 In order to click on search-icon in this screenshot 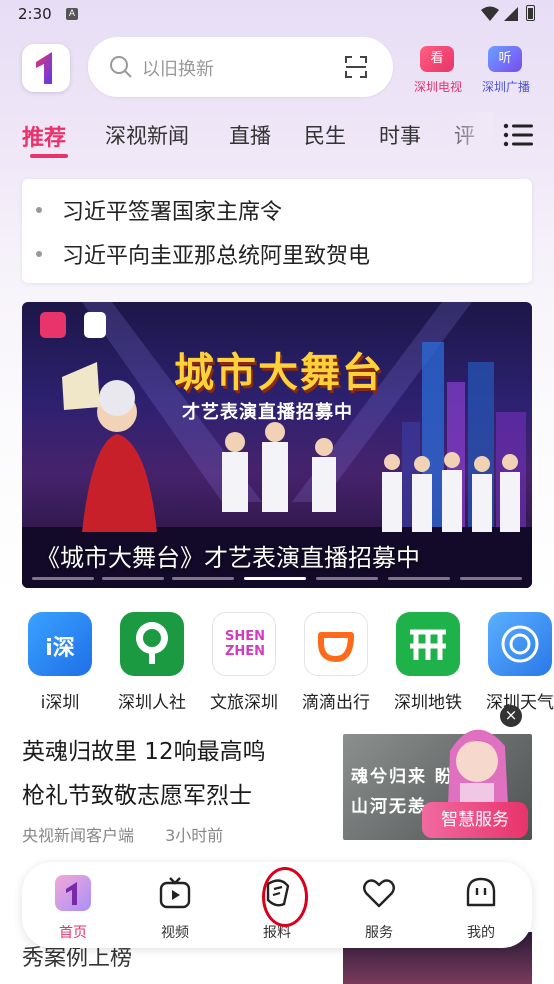, I will do `click(121, 67)`.